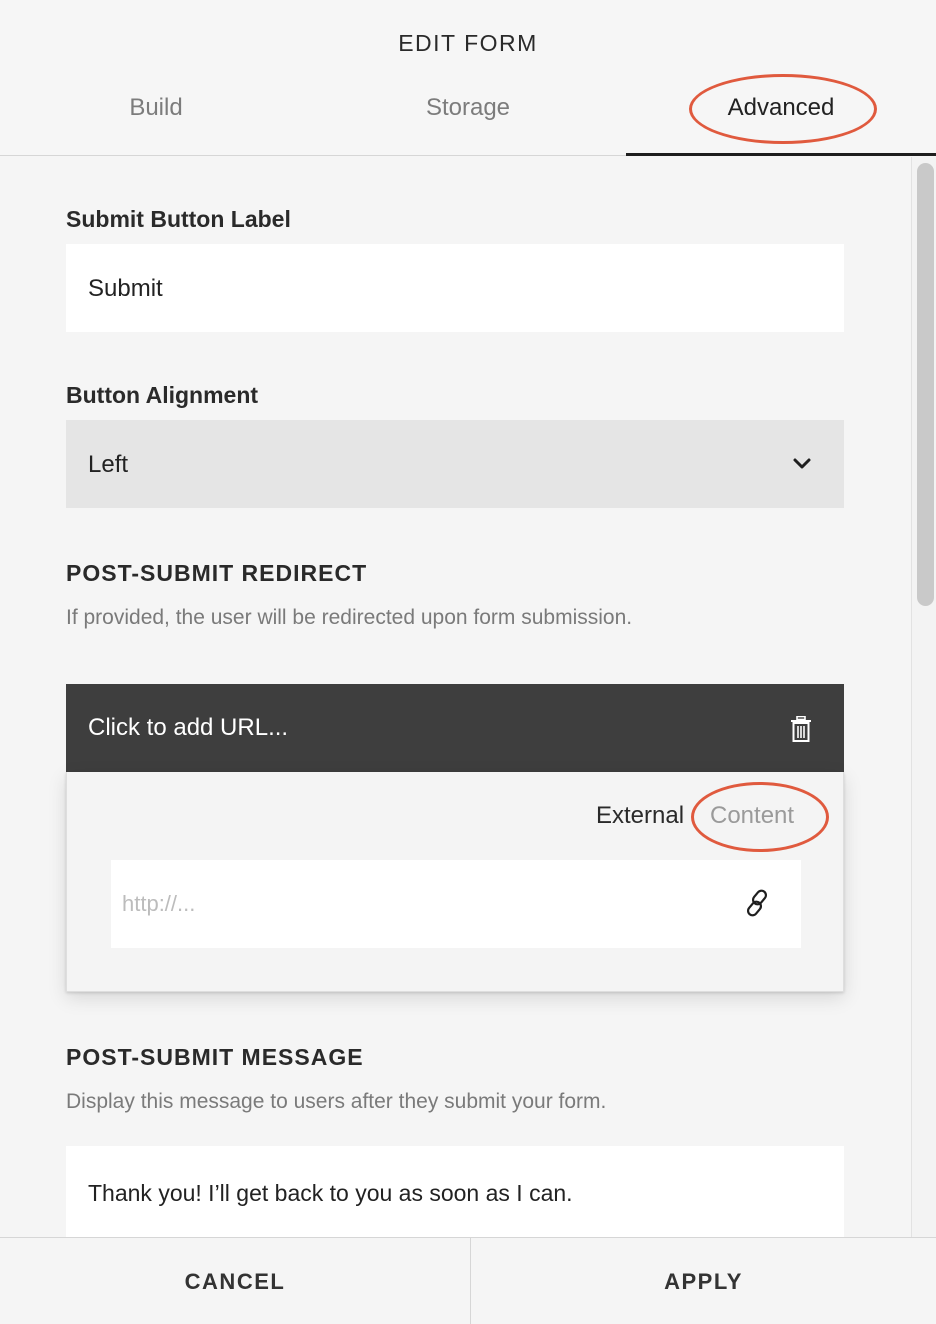 The width and height of the screenshot is (936, 1324). I want to click on panel-title: EDIT FORM, so click(468, 43).